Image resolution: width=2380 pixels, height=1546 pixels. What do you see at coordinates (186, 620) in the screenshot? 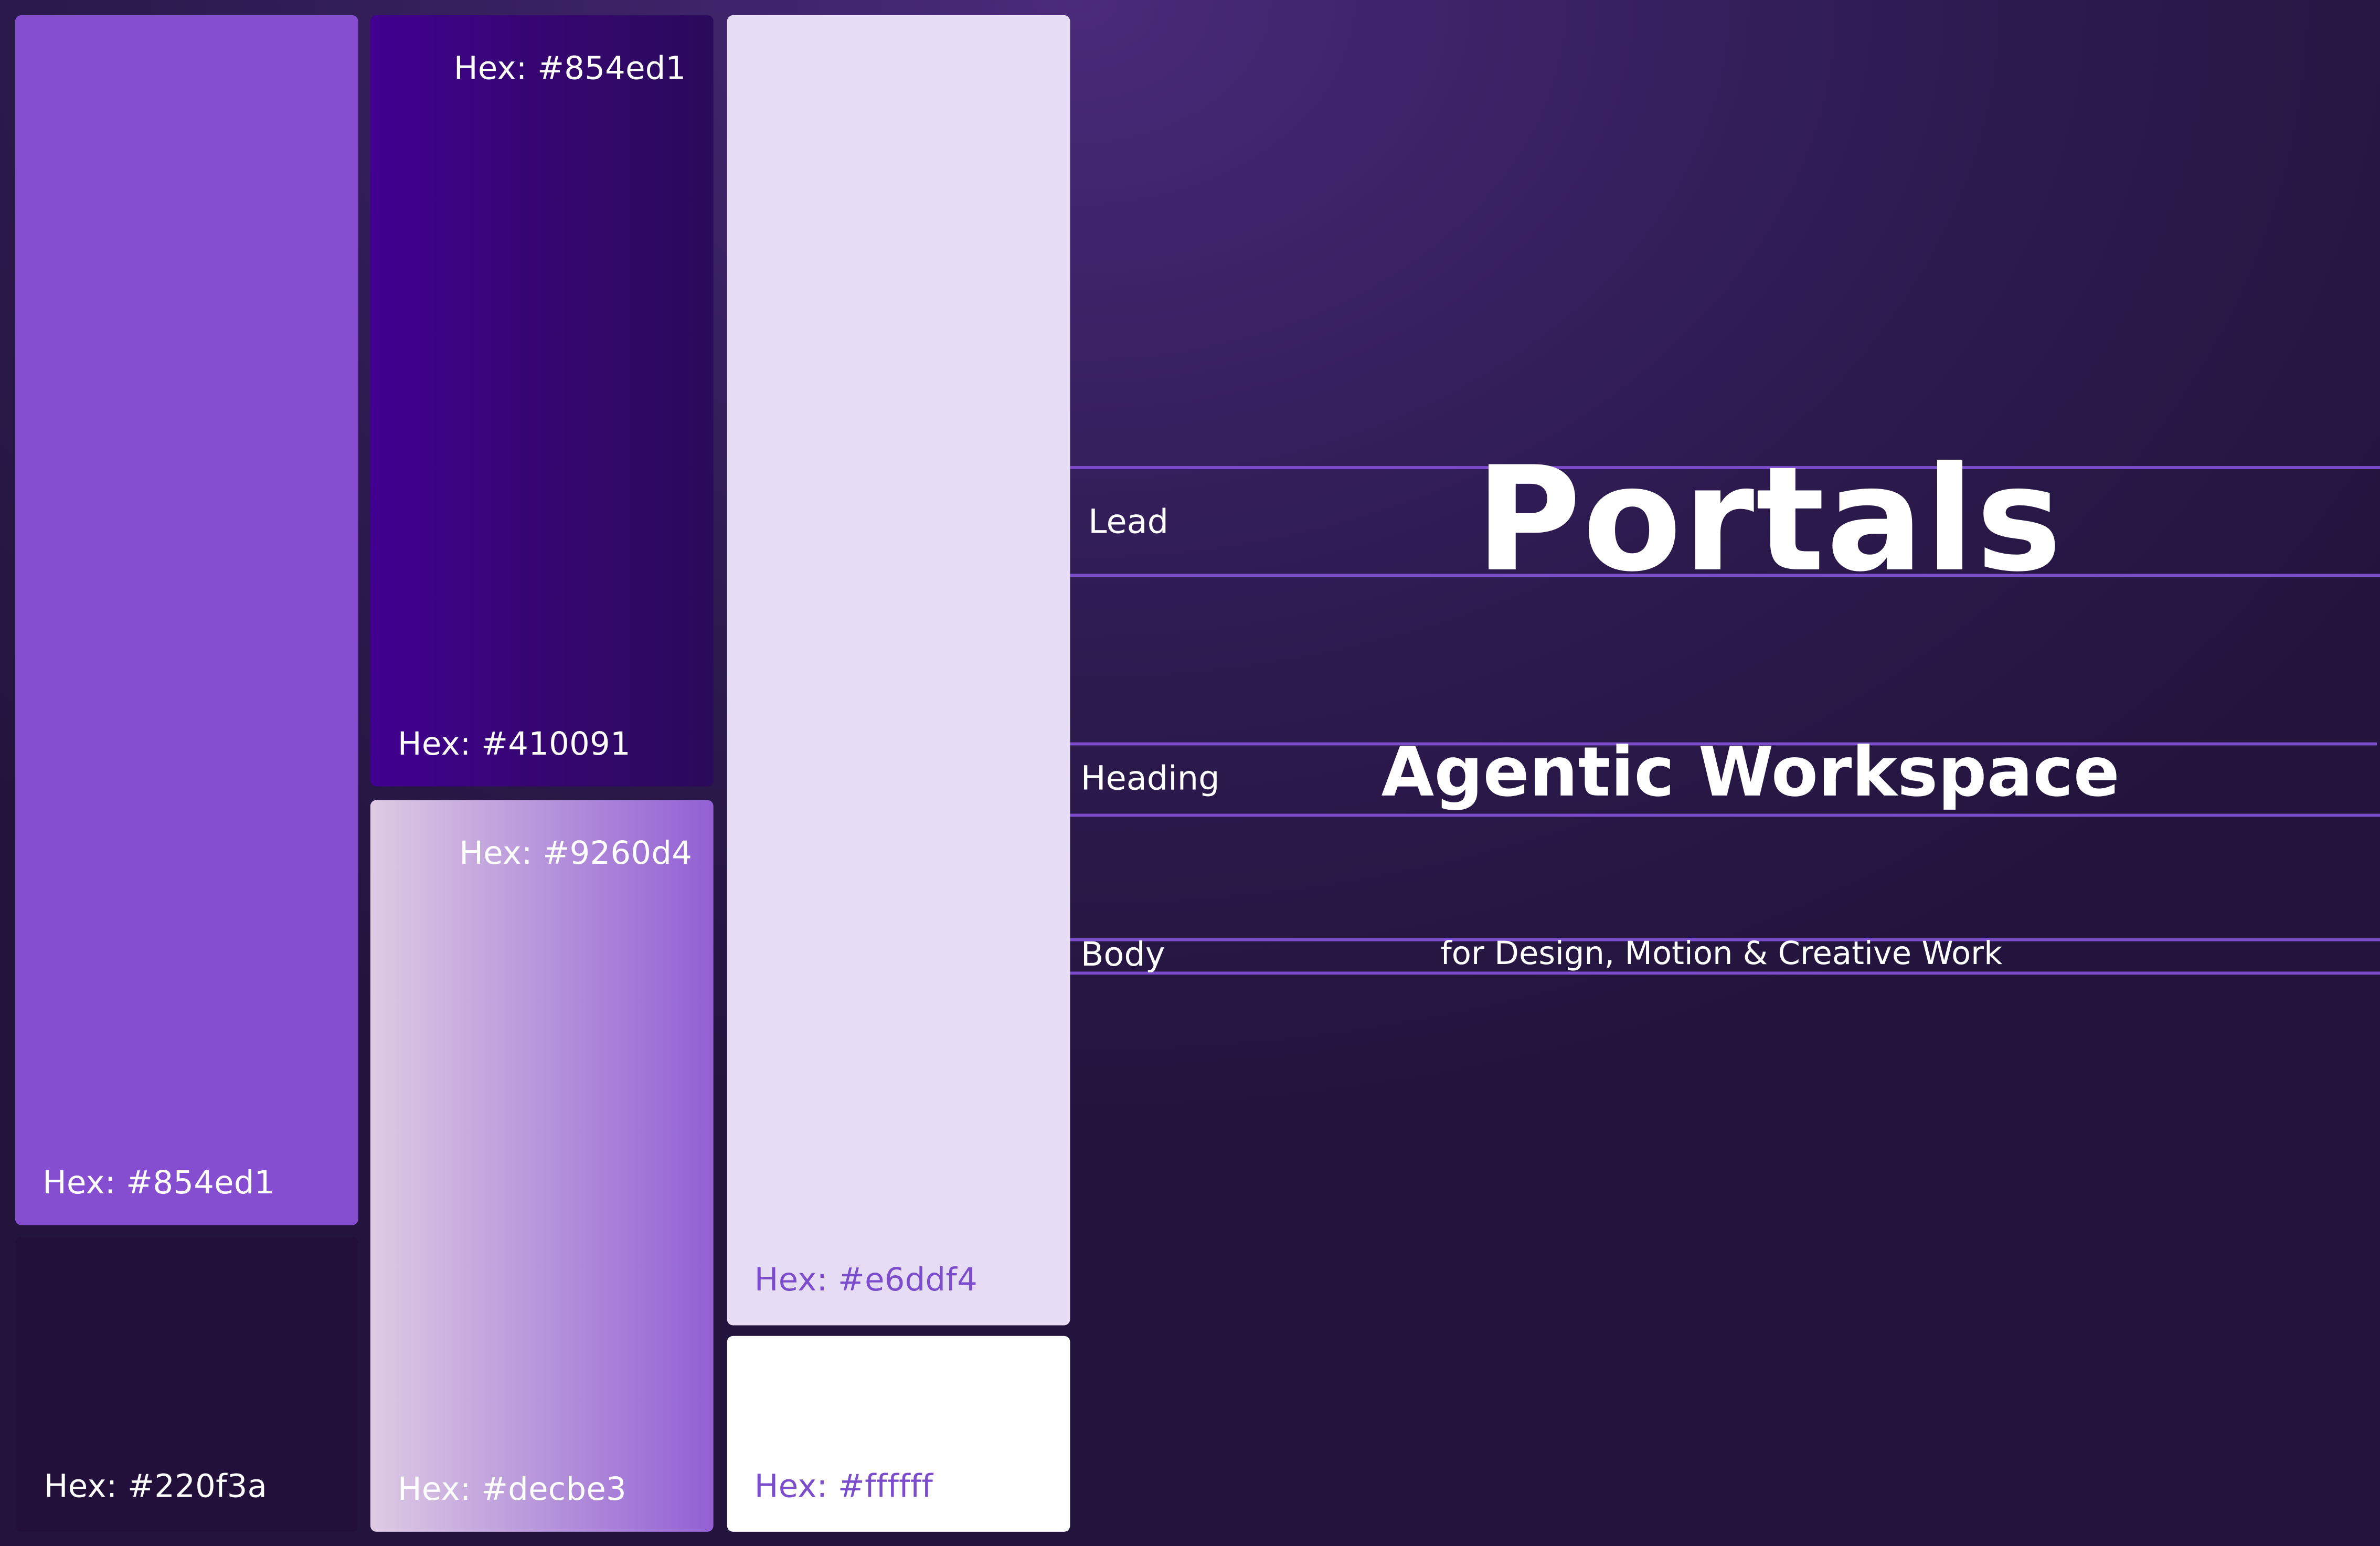
I see `swatch-854ed1: Hex: #854ed1` at bounding box center [186, 620].